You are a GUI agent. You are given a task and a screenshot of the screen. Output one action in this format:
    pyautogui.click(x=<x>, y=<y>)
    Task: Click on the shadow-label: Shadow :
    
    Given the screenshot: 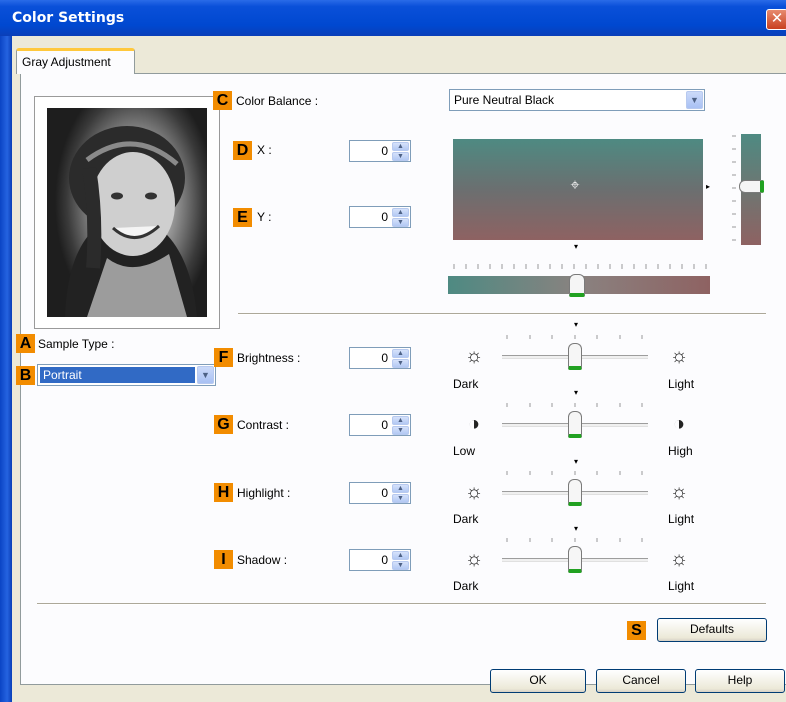 What is the action you would take?
    pyautogui.click(x=262, y=560)
    